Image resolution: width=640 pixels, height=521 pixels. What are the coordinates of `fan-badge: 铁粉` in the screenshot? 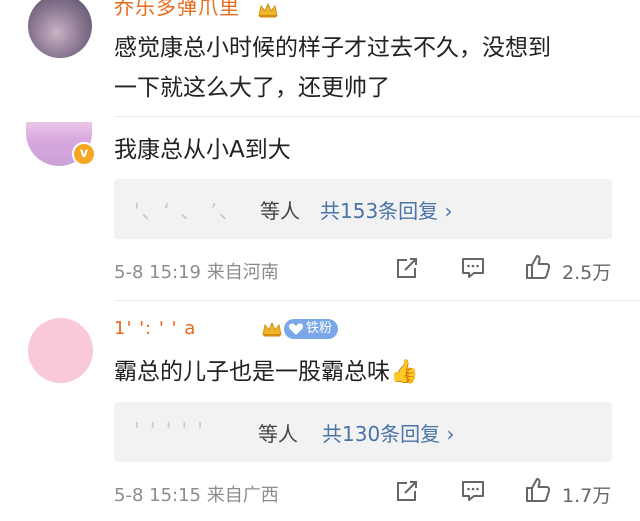 It's located at (311, 329).